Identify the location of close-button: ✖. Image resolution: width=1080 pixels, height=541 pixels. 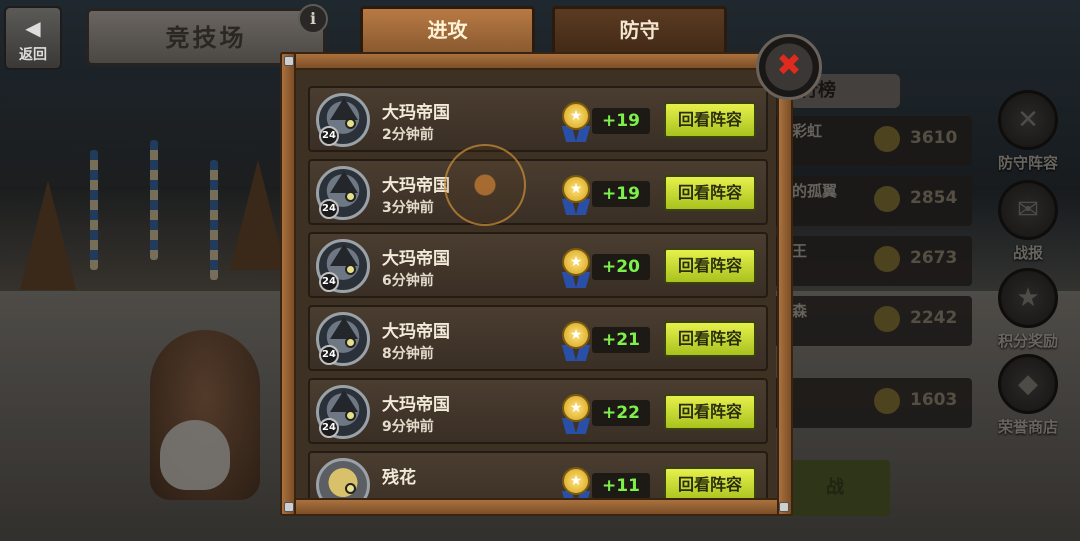
(789, 67).